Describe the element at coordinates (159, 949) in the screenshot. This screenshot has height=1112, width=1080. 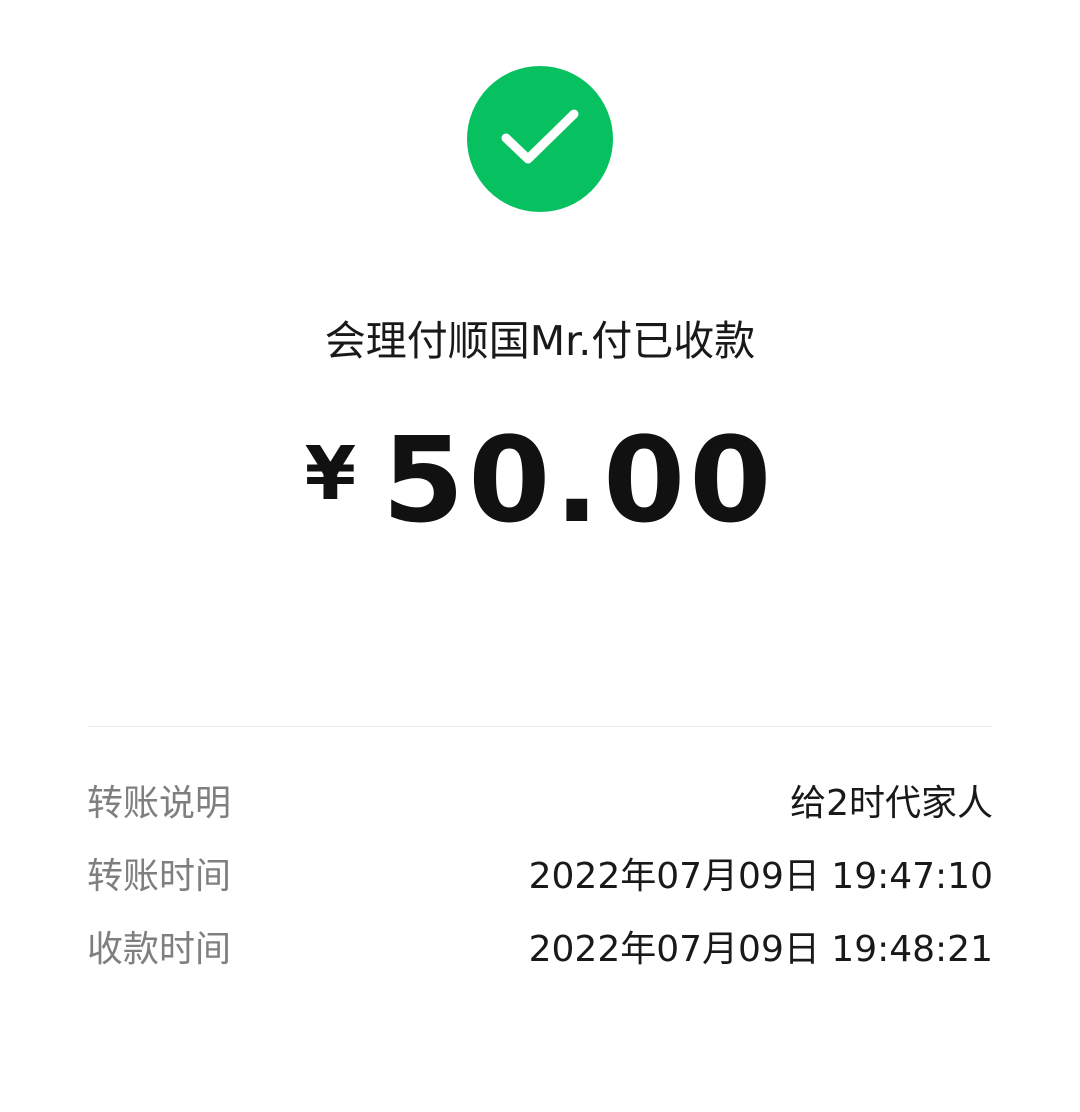
I see `detail-label: 收款时间` at that location.